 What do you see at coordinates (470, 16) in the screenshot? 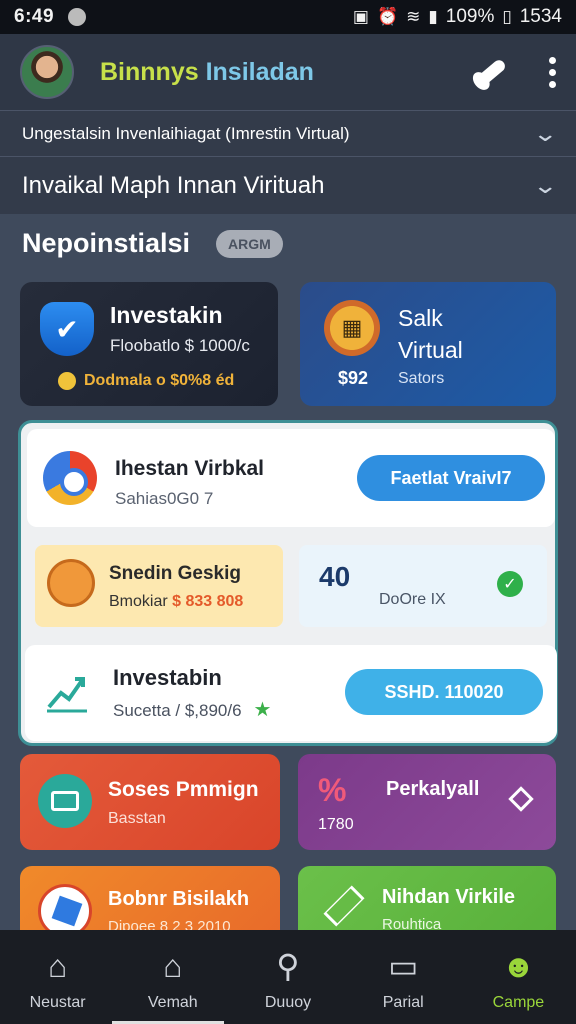
I see `battery-percent: 109%` at bounding box center [470, 16].